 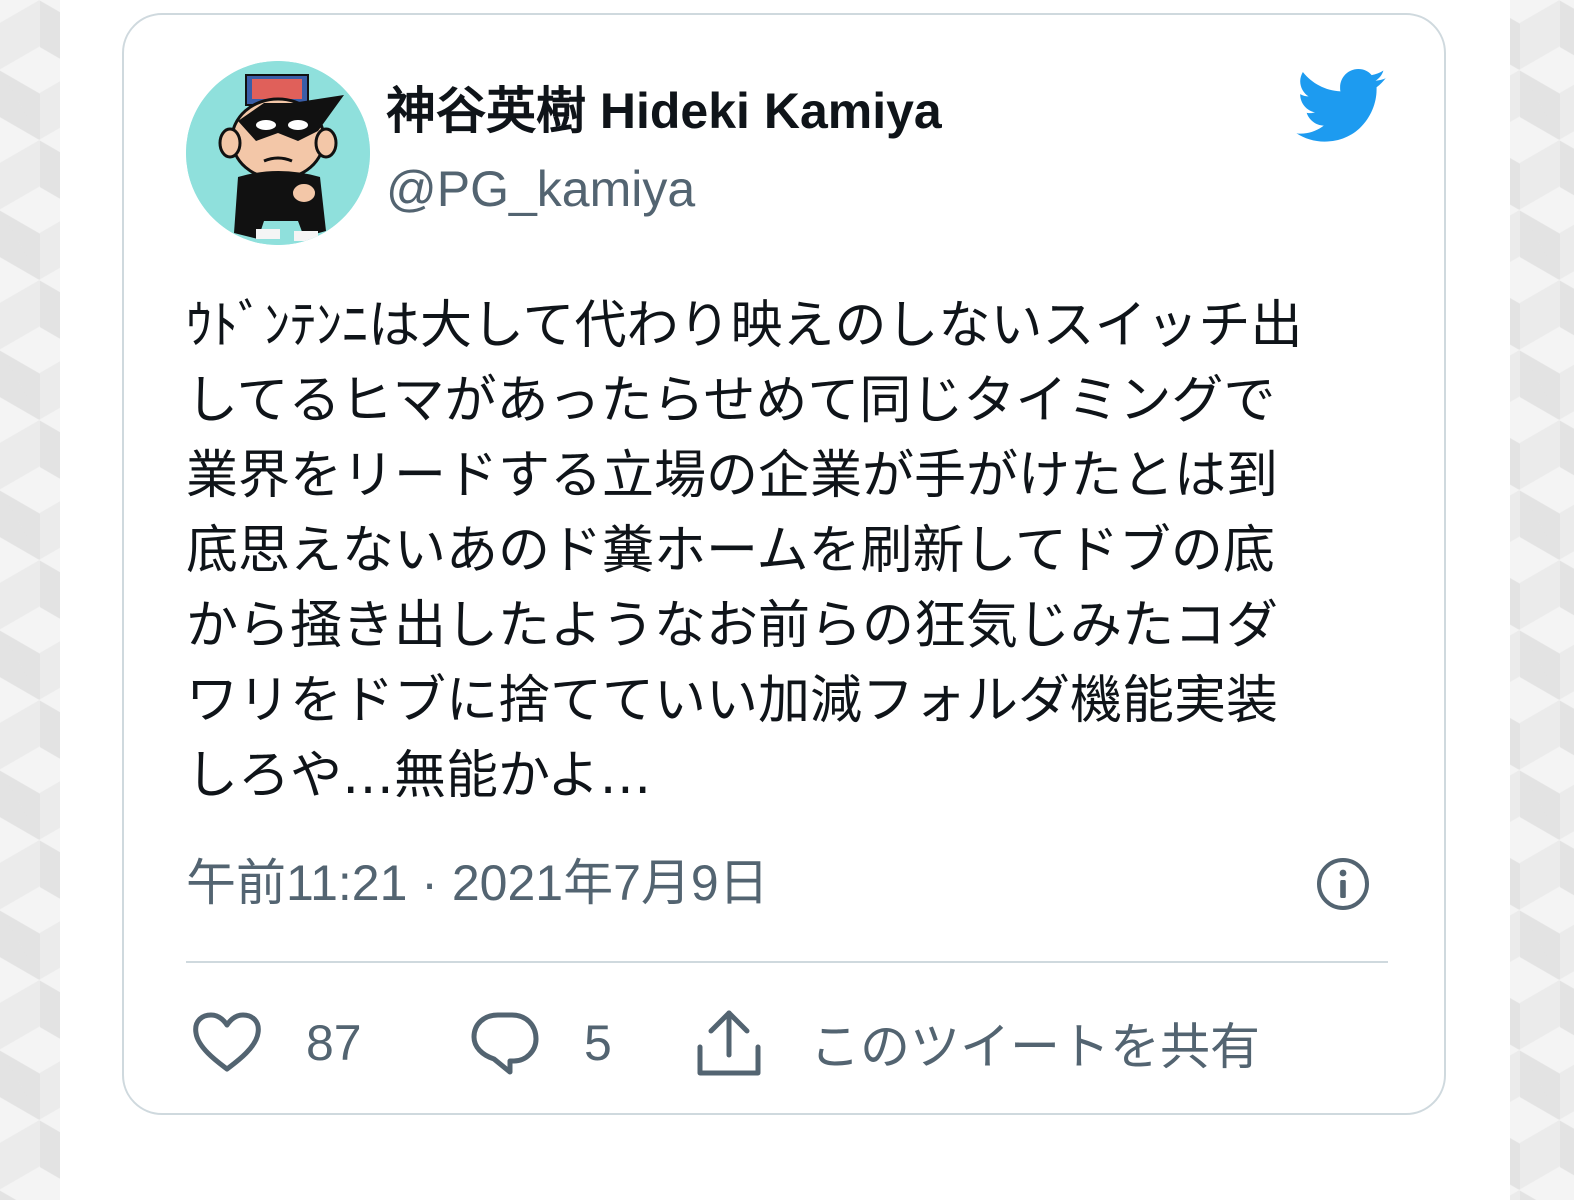 I want to click on info-icon, so click(x=1343, y=884).